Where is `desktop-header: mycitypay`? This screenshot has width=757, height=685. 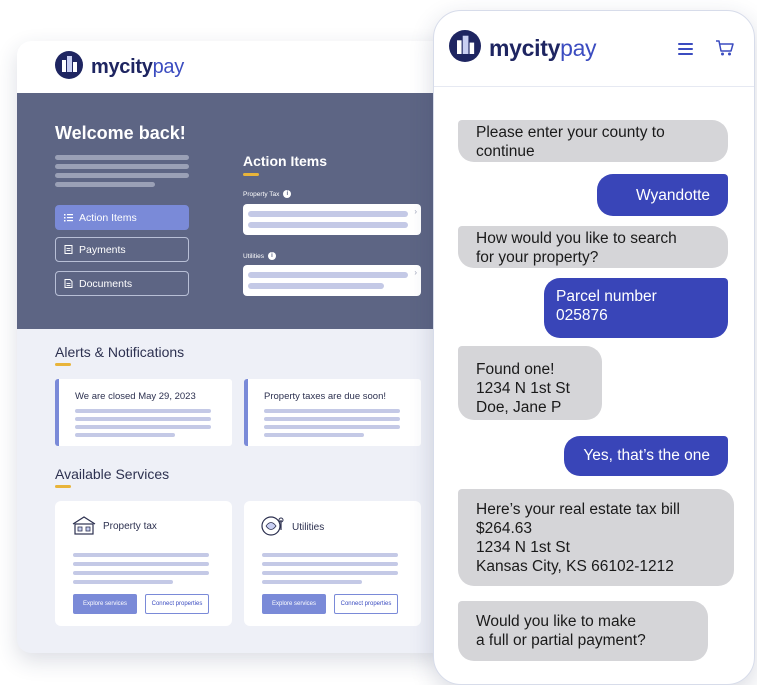 desktop-header: mycitypay is located at coordinates (232, 67).